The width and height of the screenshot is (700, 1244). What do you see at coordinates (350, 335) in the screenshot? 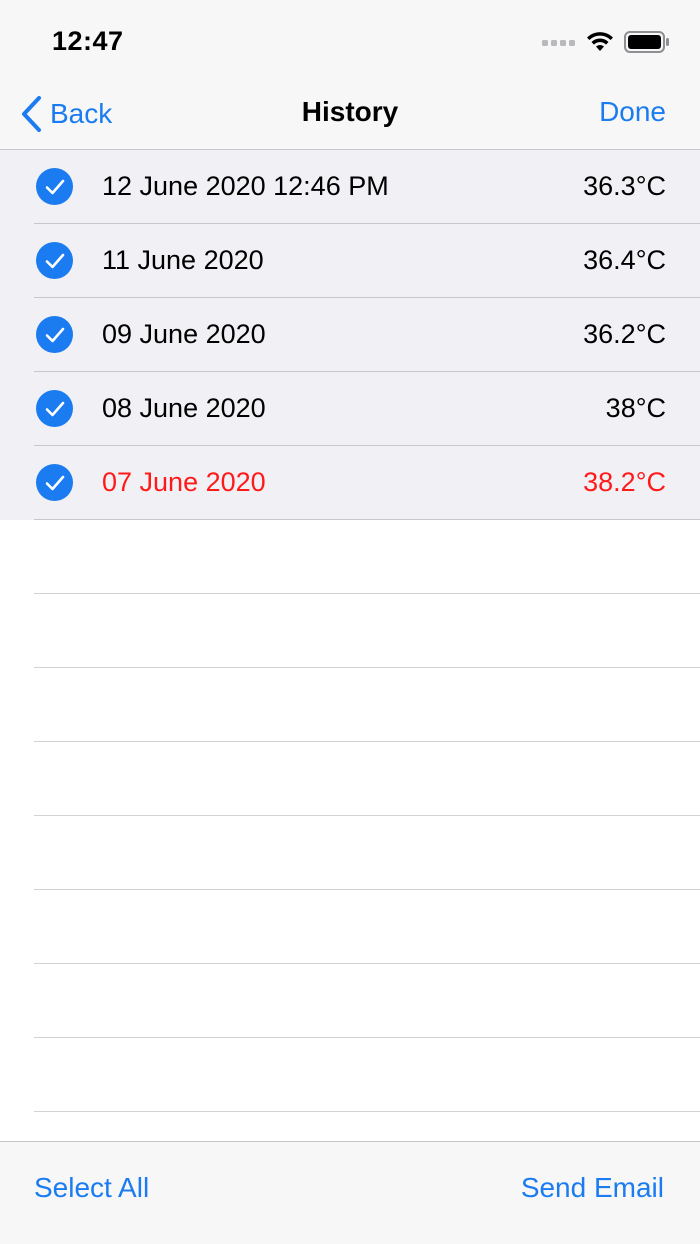
I see `history-row: 09 June 2020 36.2°C` at bounding box center [350, 335].